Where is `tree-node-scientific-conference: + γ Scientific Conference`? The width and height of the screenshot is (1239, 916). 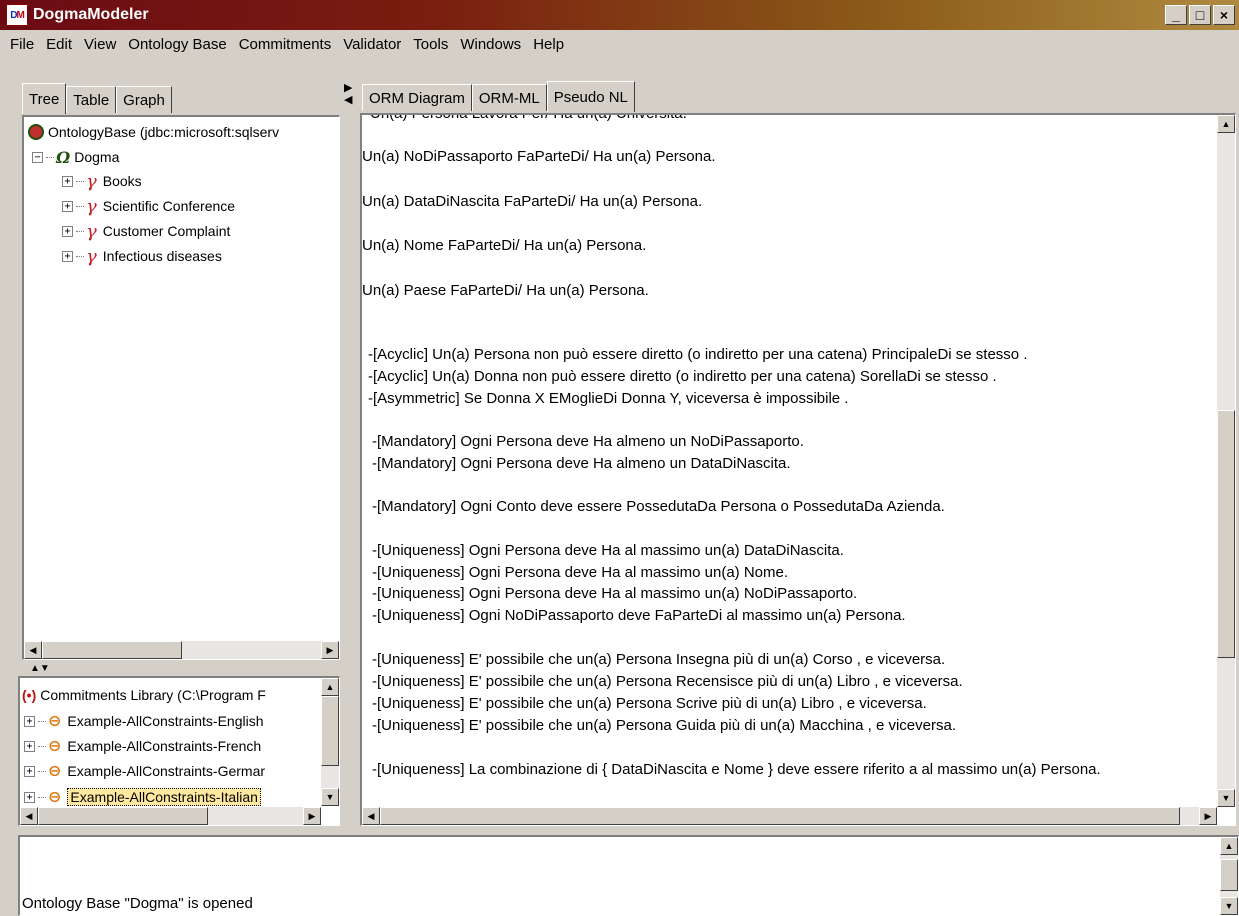 tree-node-scientific-conference: + γ Scientific Conference is located at coordinates (148, 206).